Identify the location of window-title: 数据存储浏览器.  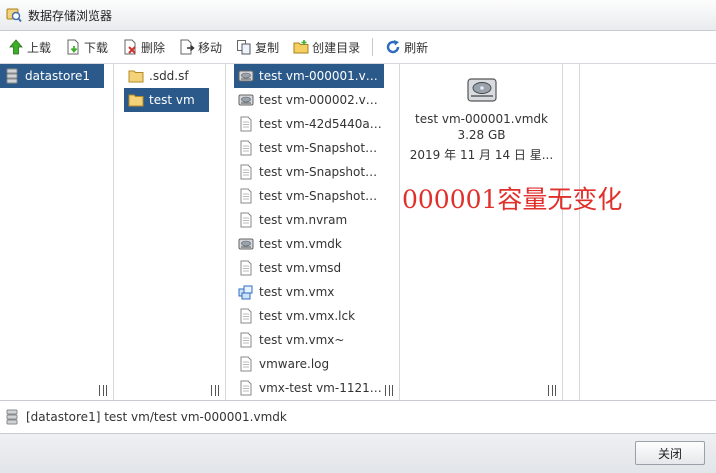
(70, 15).